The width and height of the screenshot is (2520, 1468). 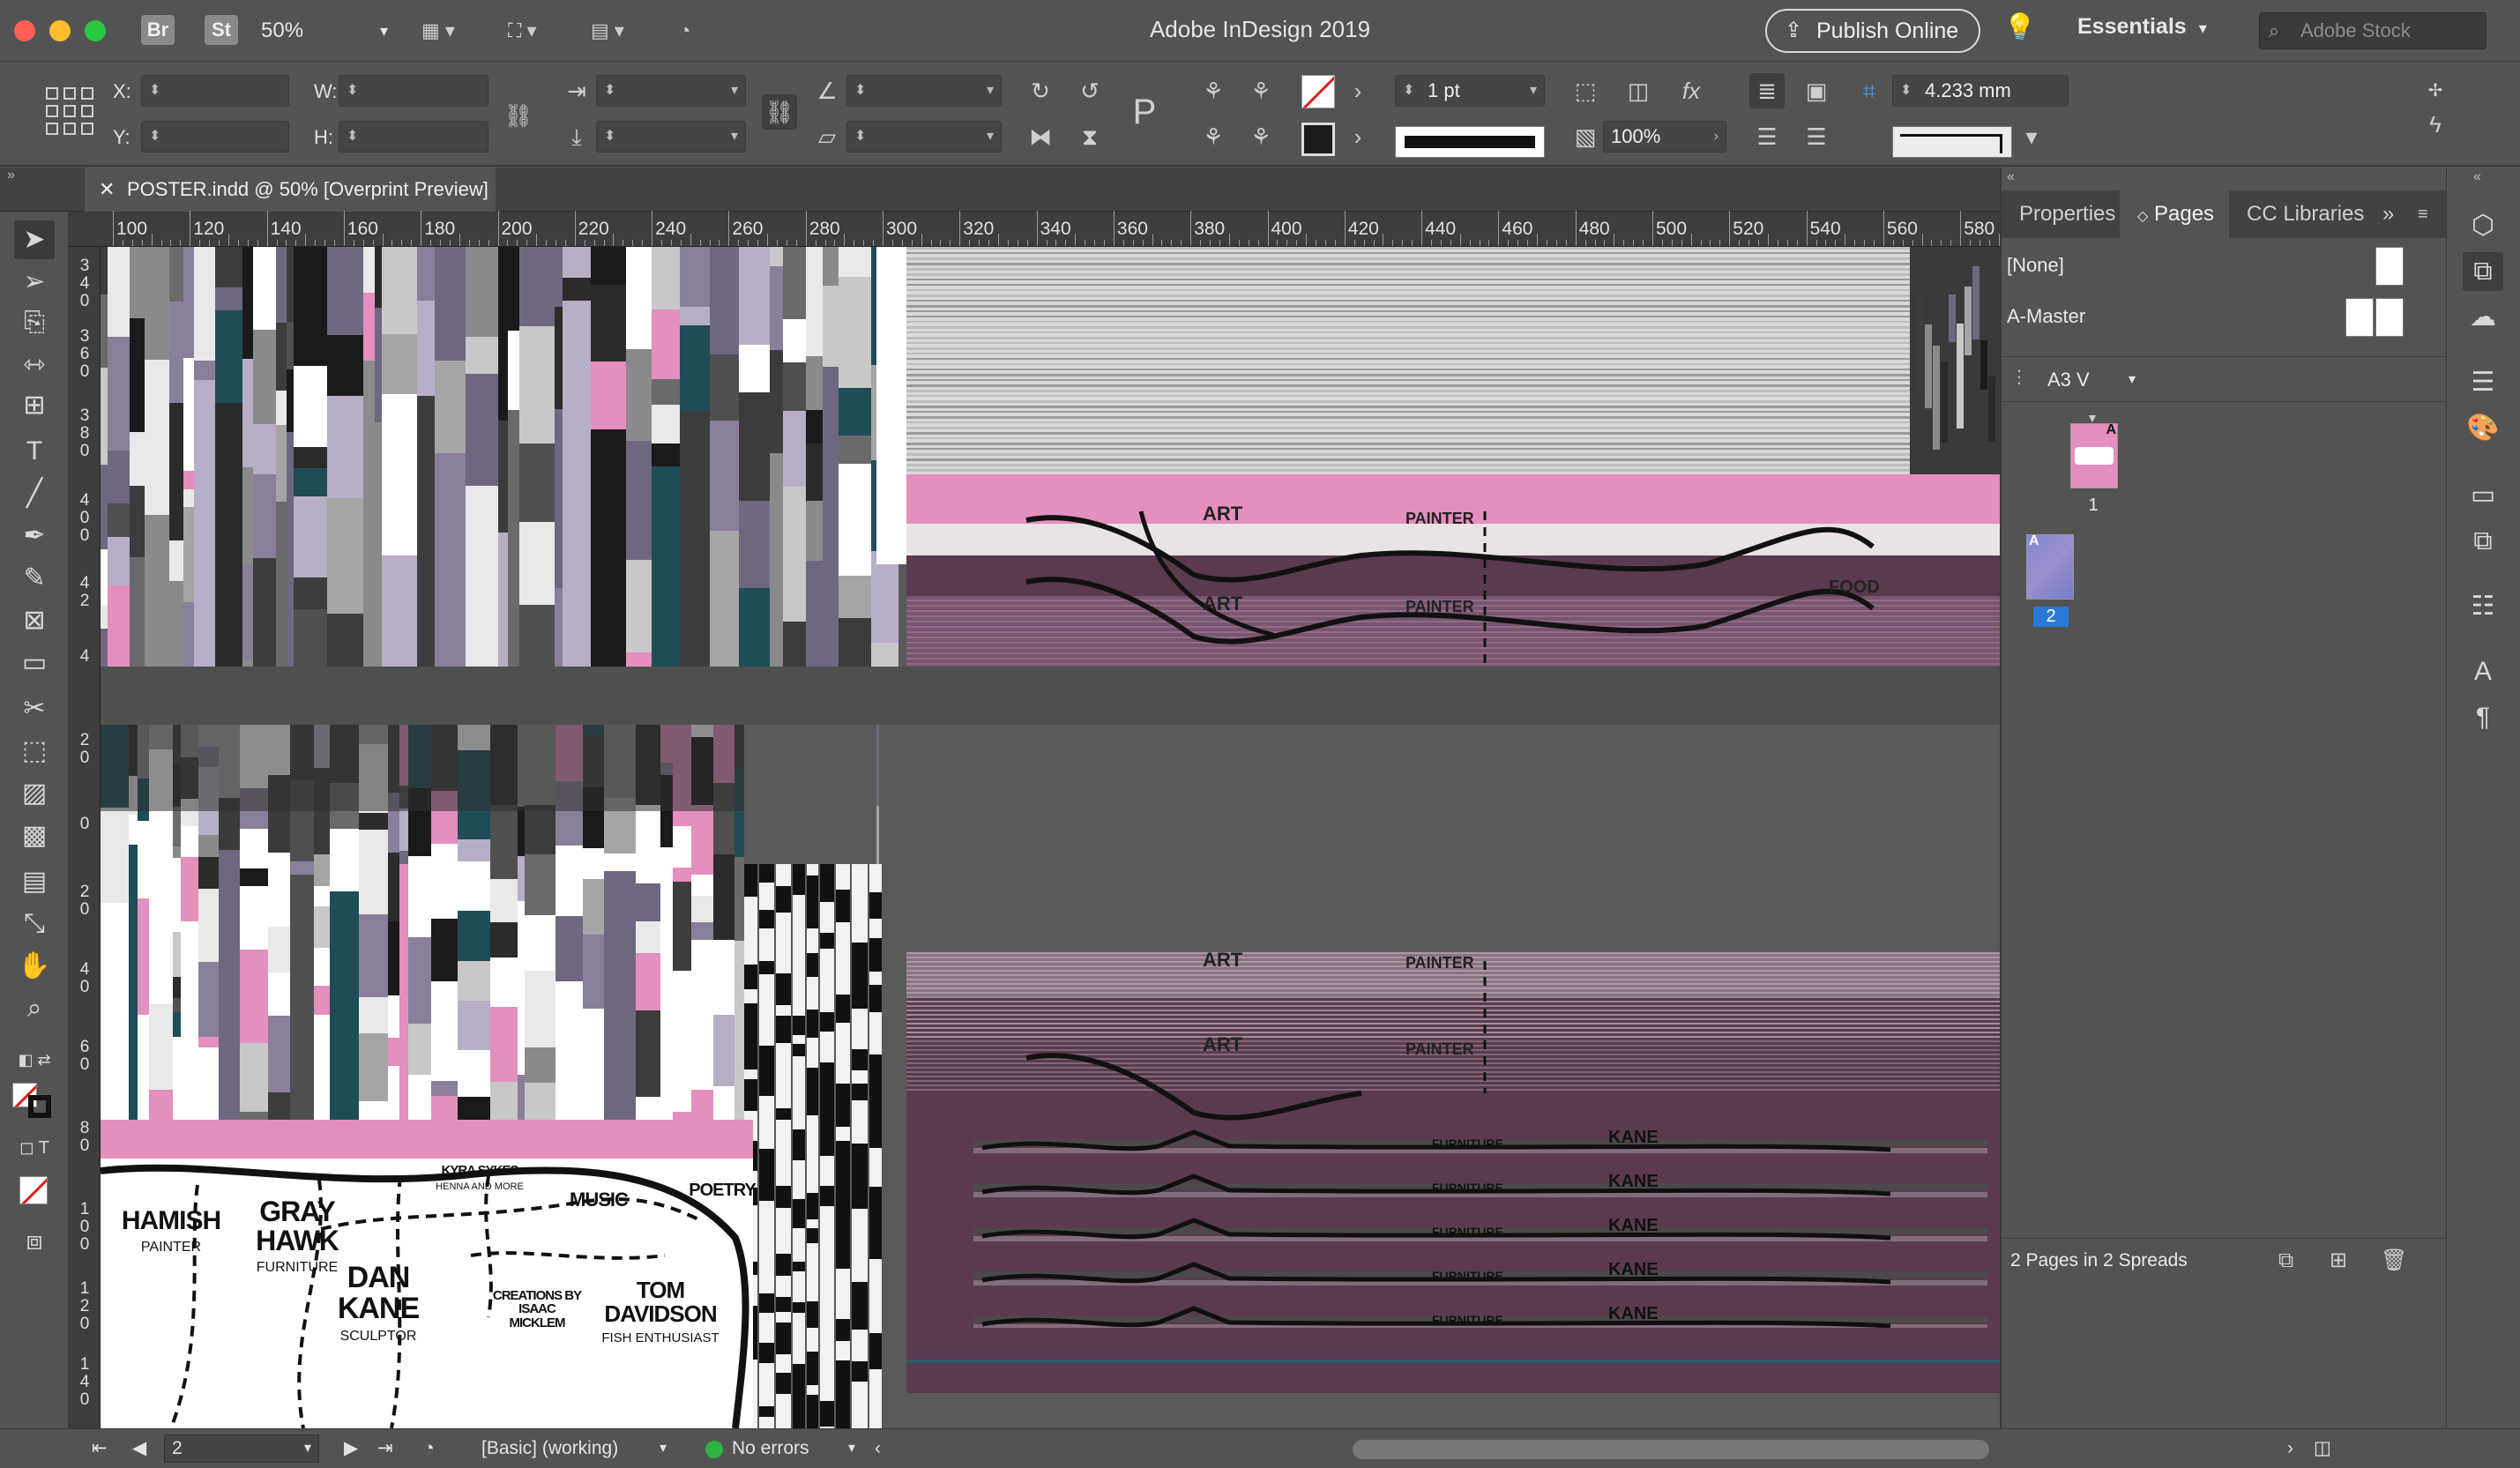 I want to click on distribute-icon: ☰, so click(x=1816, y=136).